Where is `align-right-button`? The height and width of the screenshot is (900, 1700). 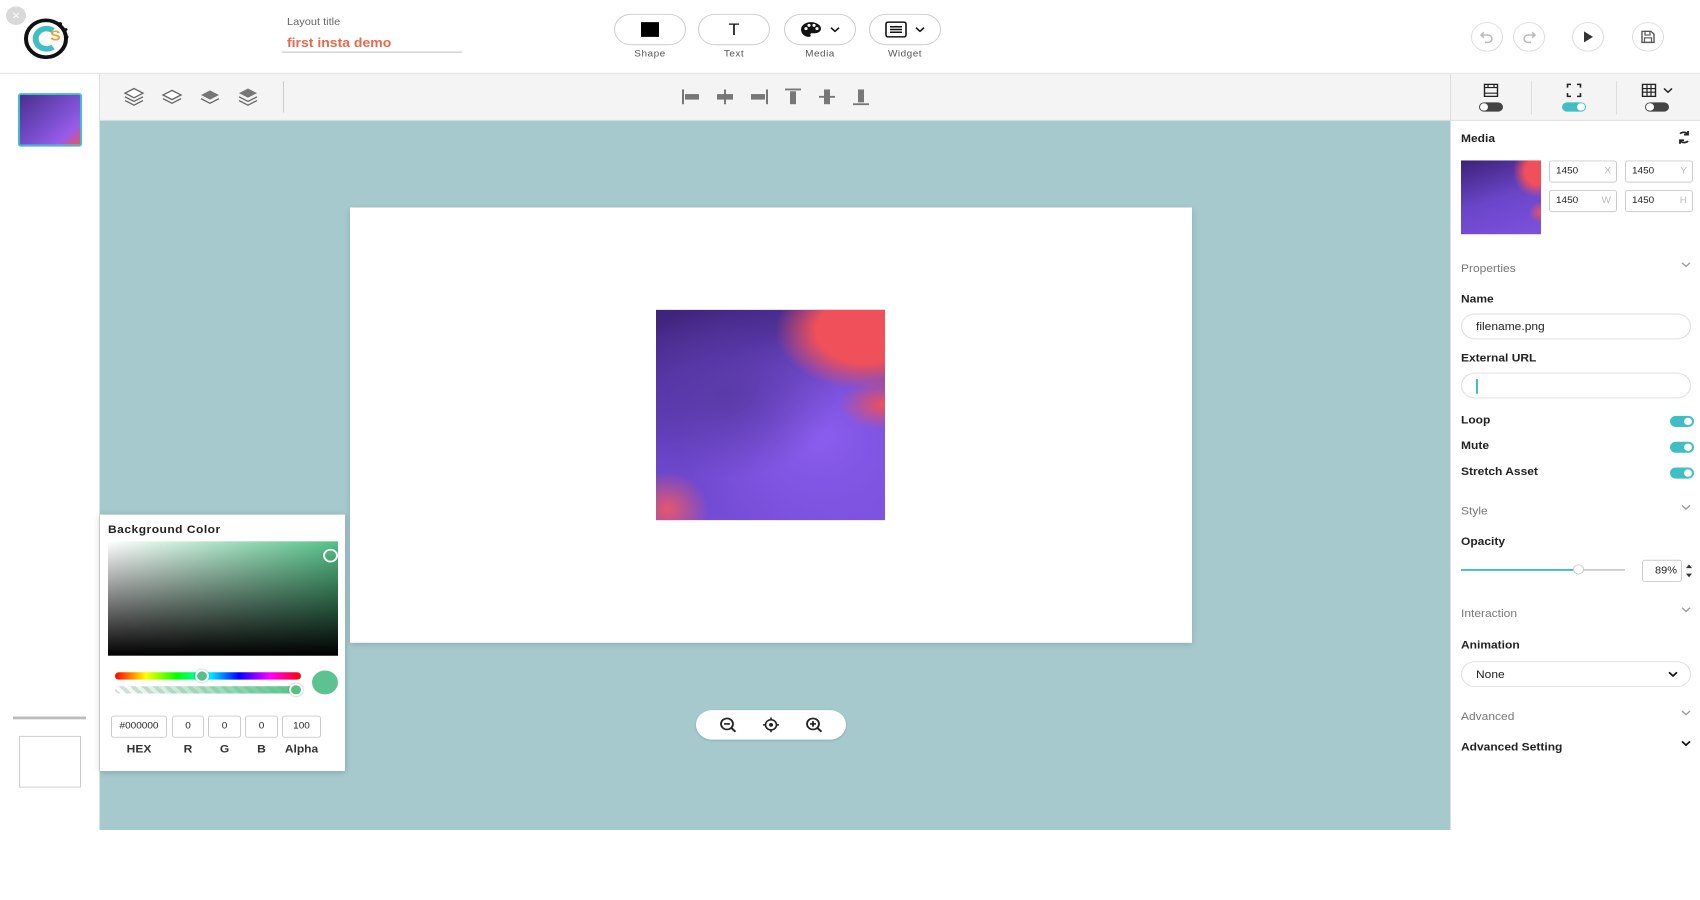 align-right-button is located at coordinates (759, 97).